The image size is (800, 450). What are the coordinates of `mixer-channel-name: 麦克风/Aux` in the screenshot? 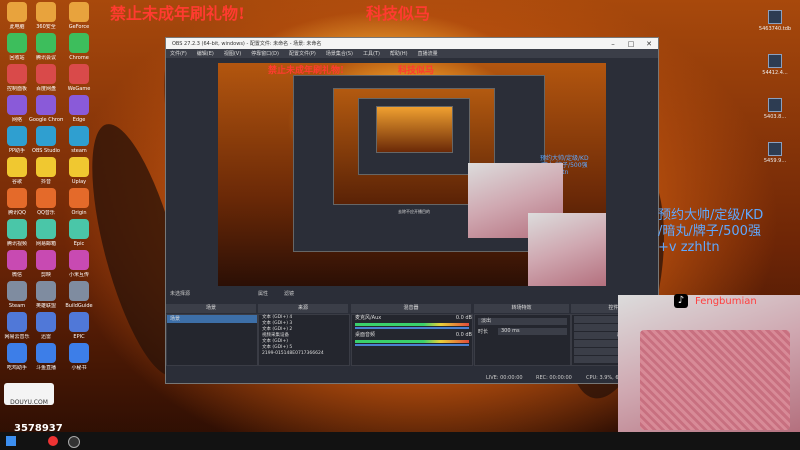 It's located at (368, 318).